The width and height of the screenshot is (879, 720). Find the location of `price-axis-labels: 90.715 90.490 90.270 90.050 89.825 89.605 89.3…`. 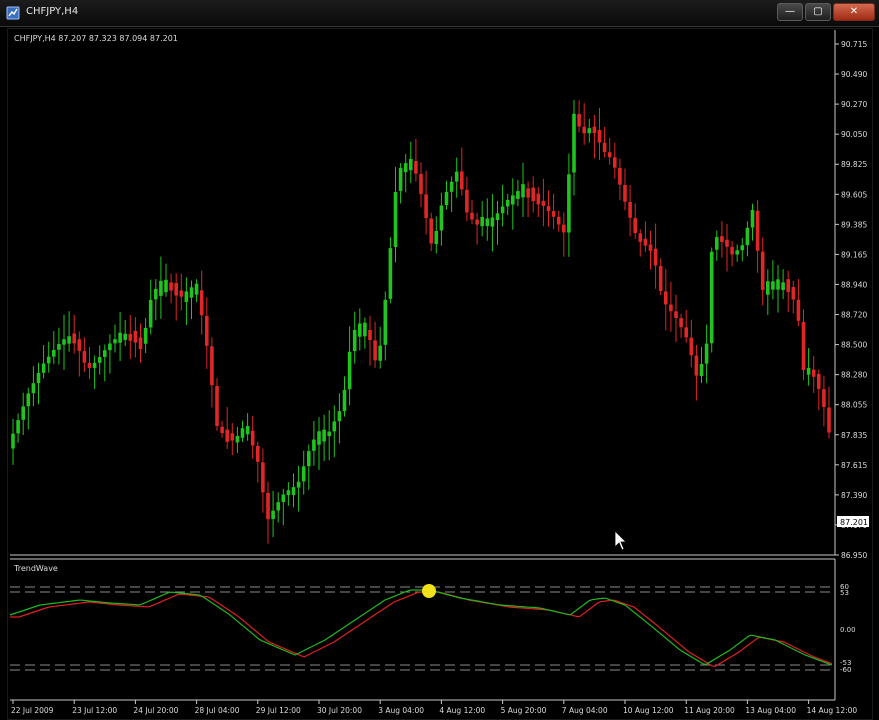

price-axis-labels: 90.715 90.490 90.270 90.050 89.825 89.605 89.3… is located at coordinates (851, 300).